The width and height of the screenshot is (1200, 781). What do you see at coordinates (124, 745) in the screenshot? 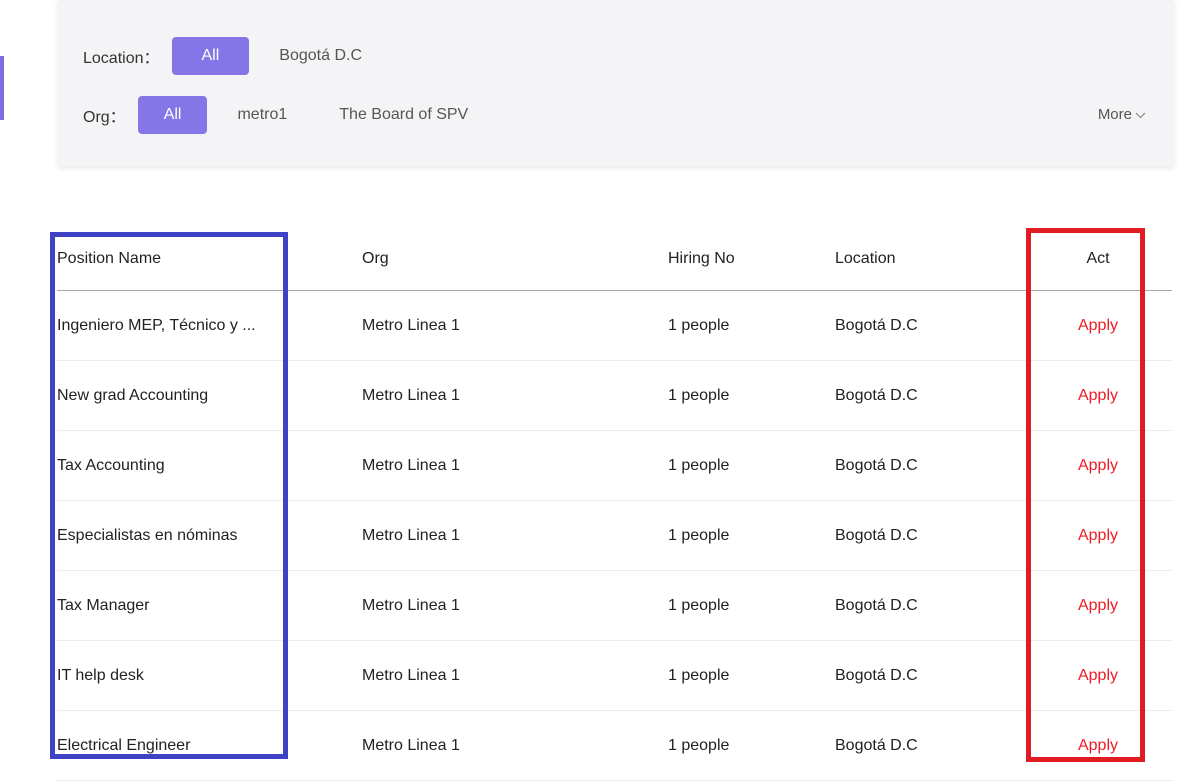
I see `cell-position: Electrical Engineer` at bounding box center [124, 745].